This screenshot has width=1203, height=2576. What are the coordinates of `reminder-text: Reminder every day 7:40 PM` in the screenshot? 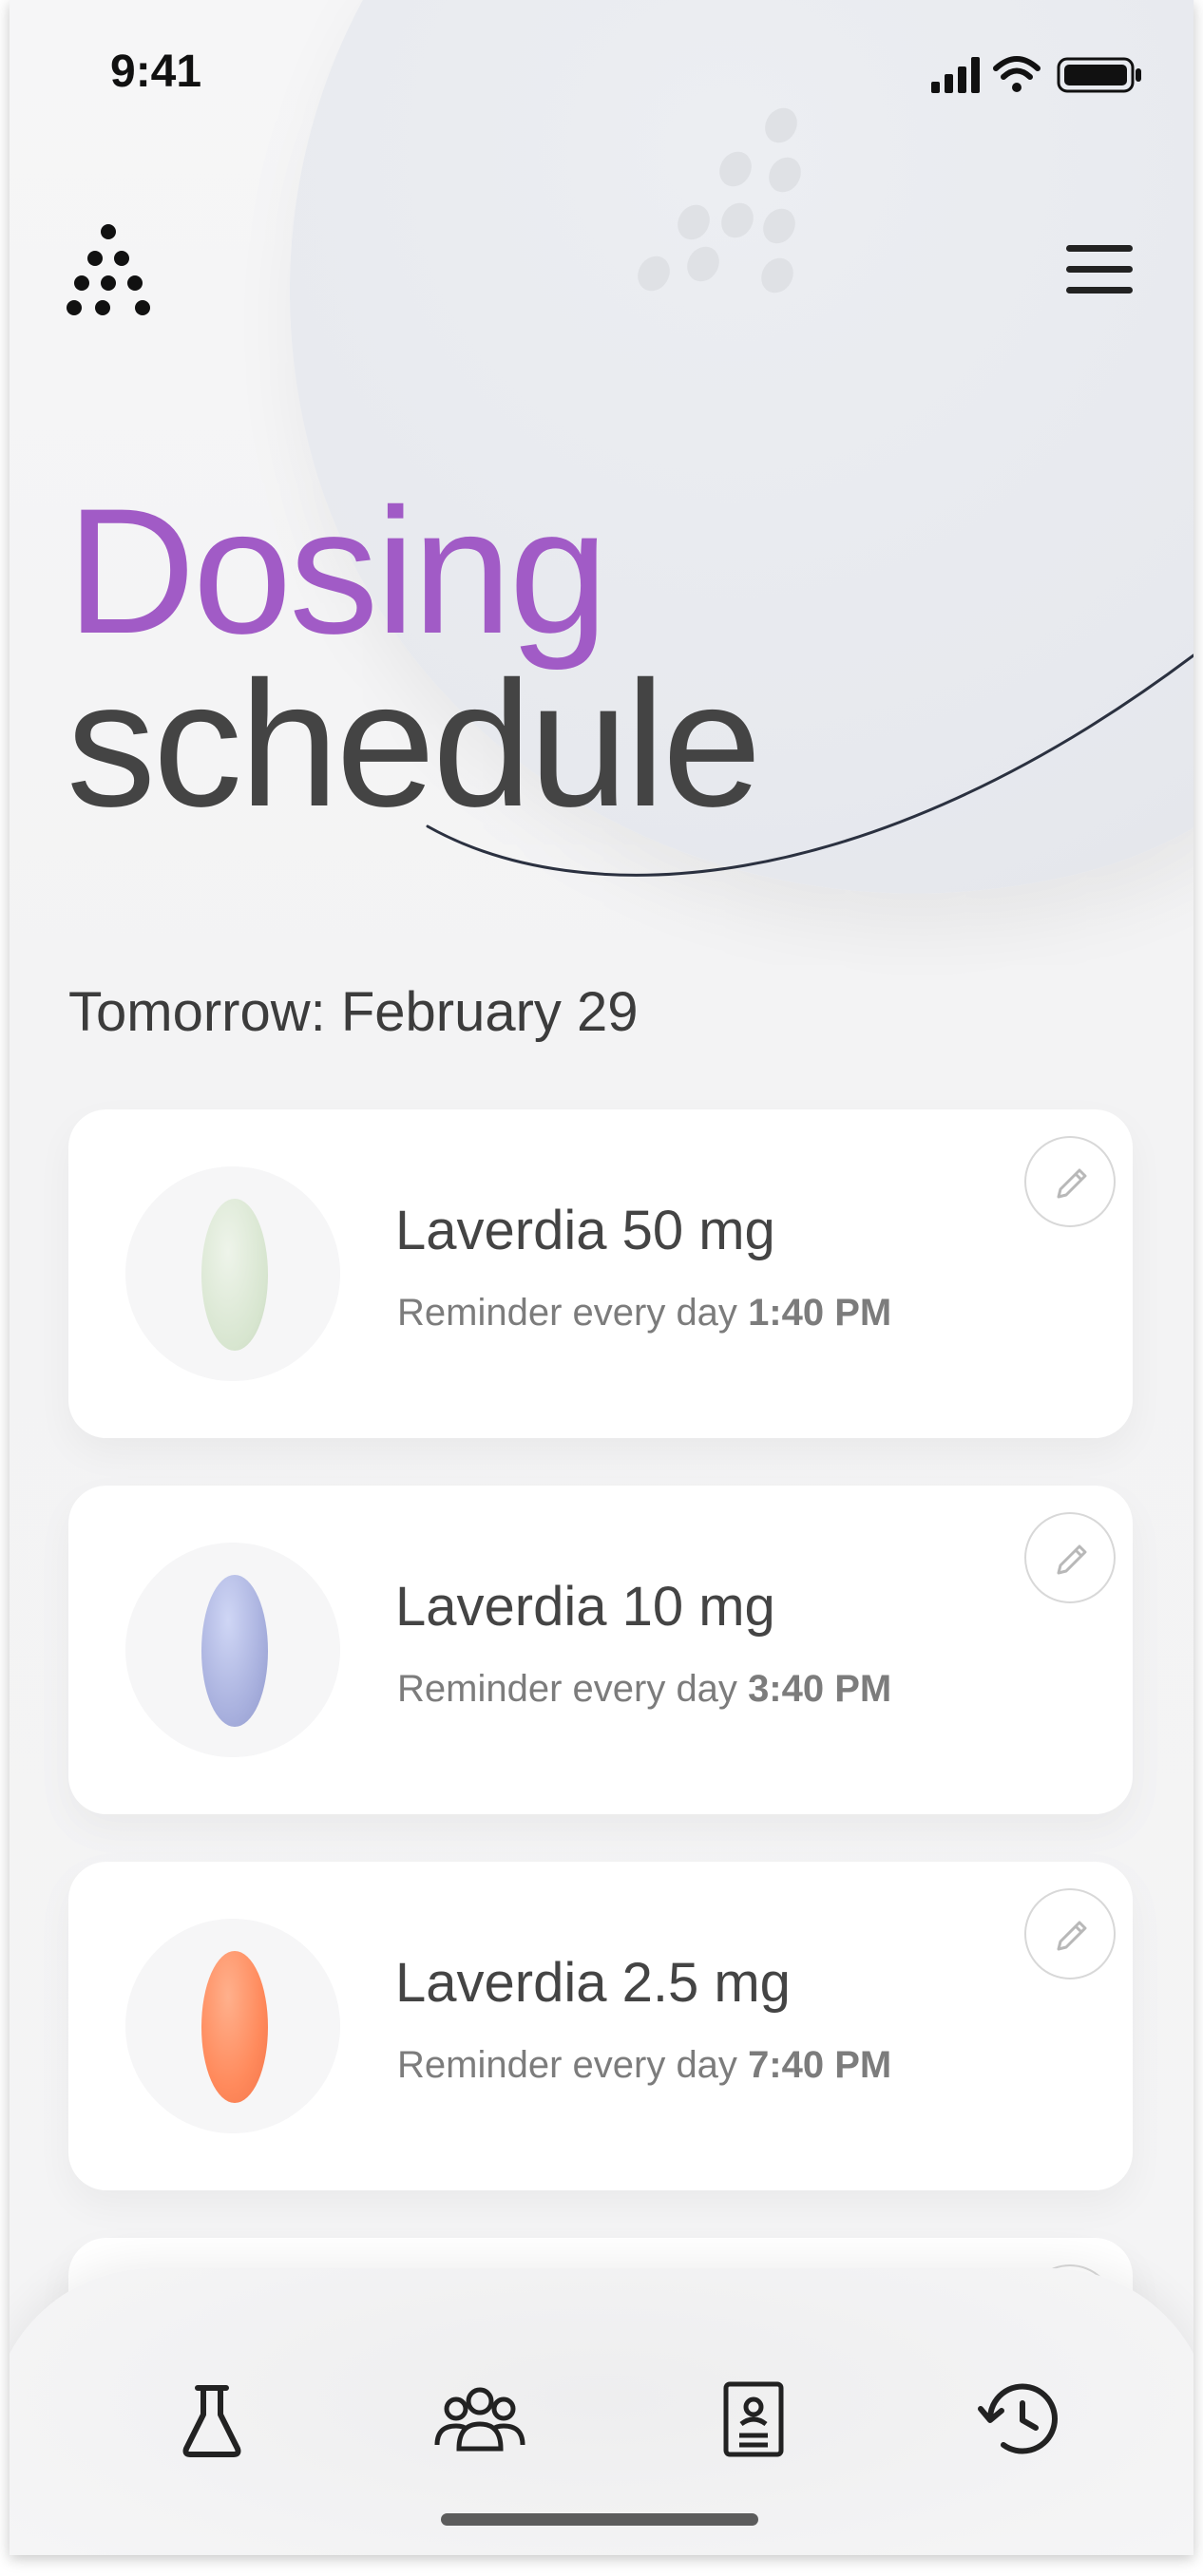 It's located at (644, 2065).